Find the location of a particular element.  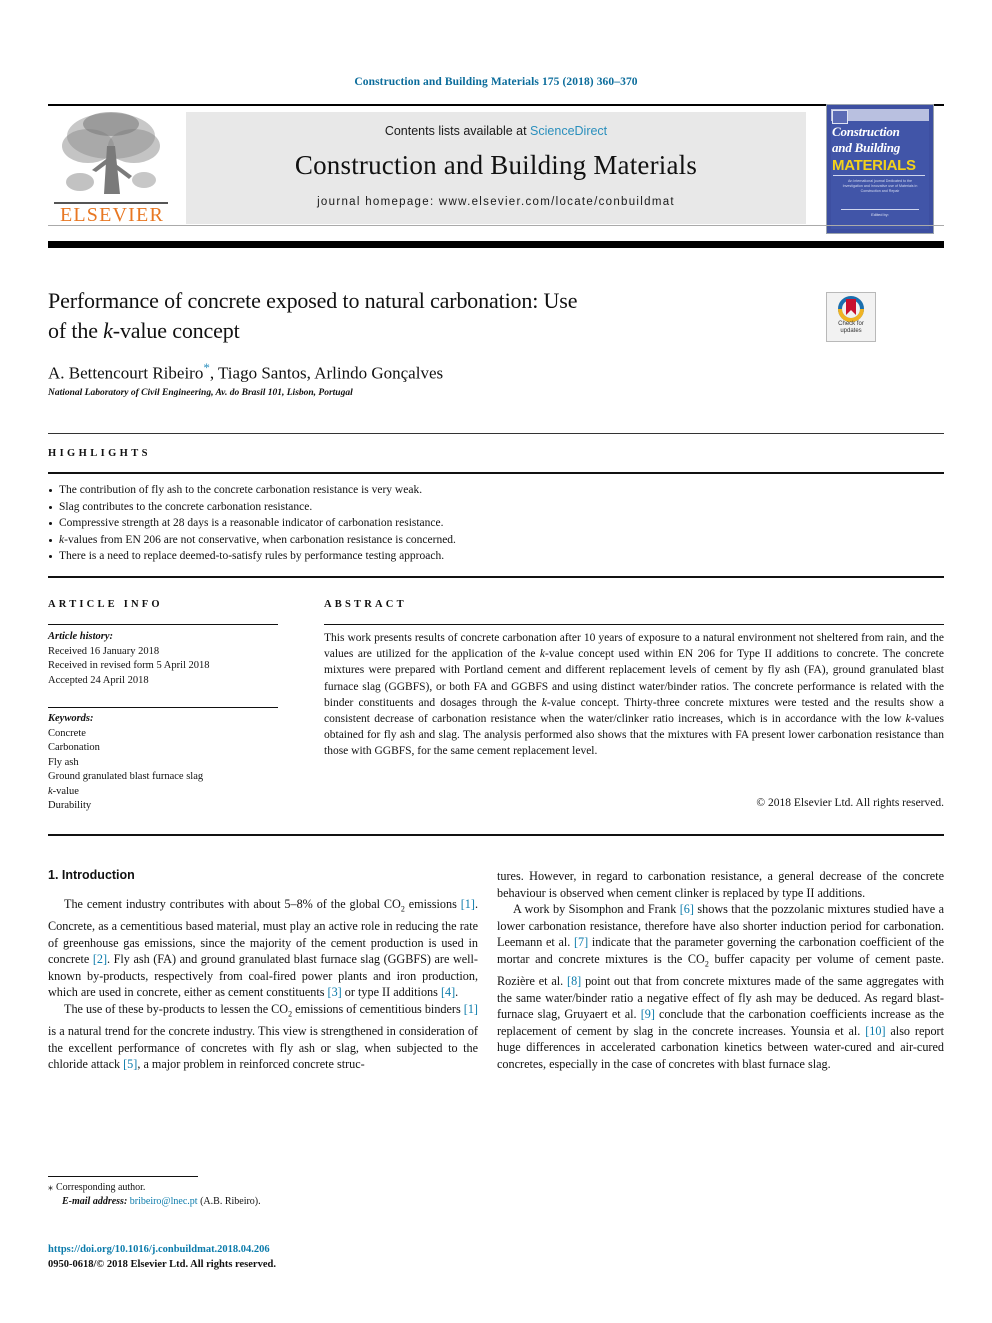

article-history-label: Article history: is located at coordinates (81, 636).